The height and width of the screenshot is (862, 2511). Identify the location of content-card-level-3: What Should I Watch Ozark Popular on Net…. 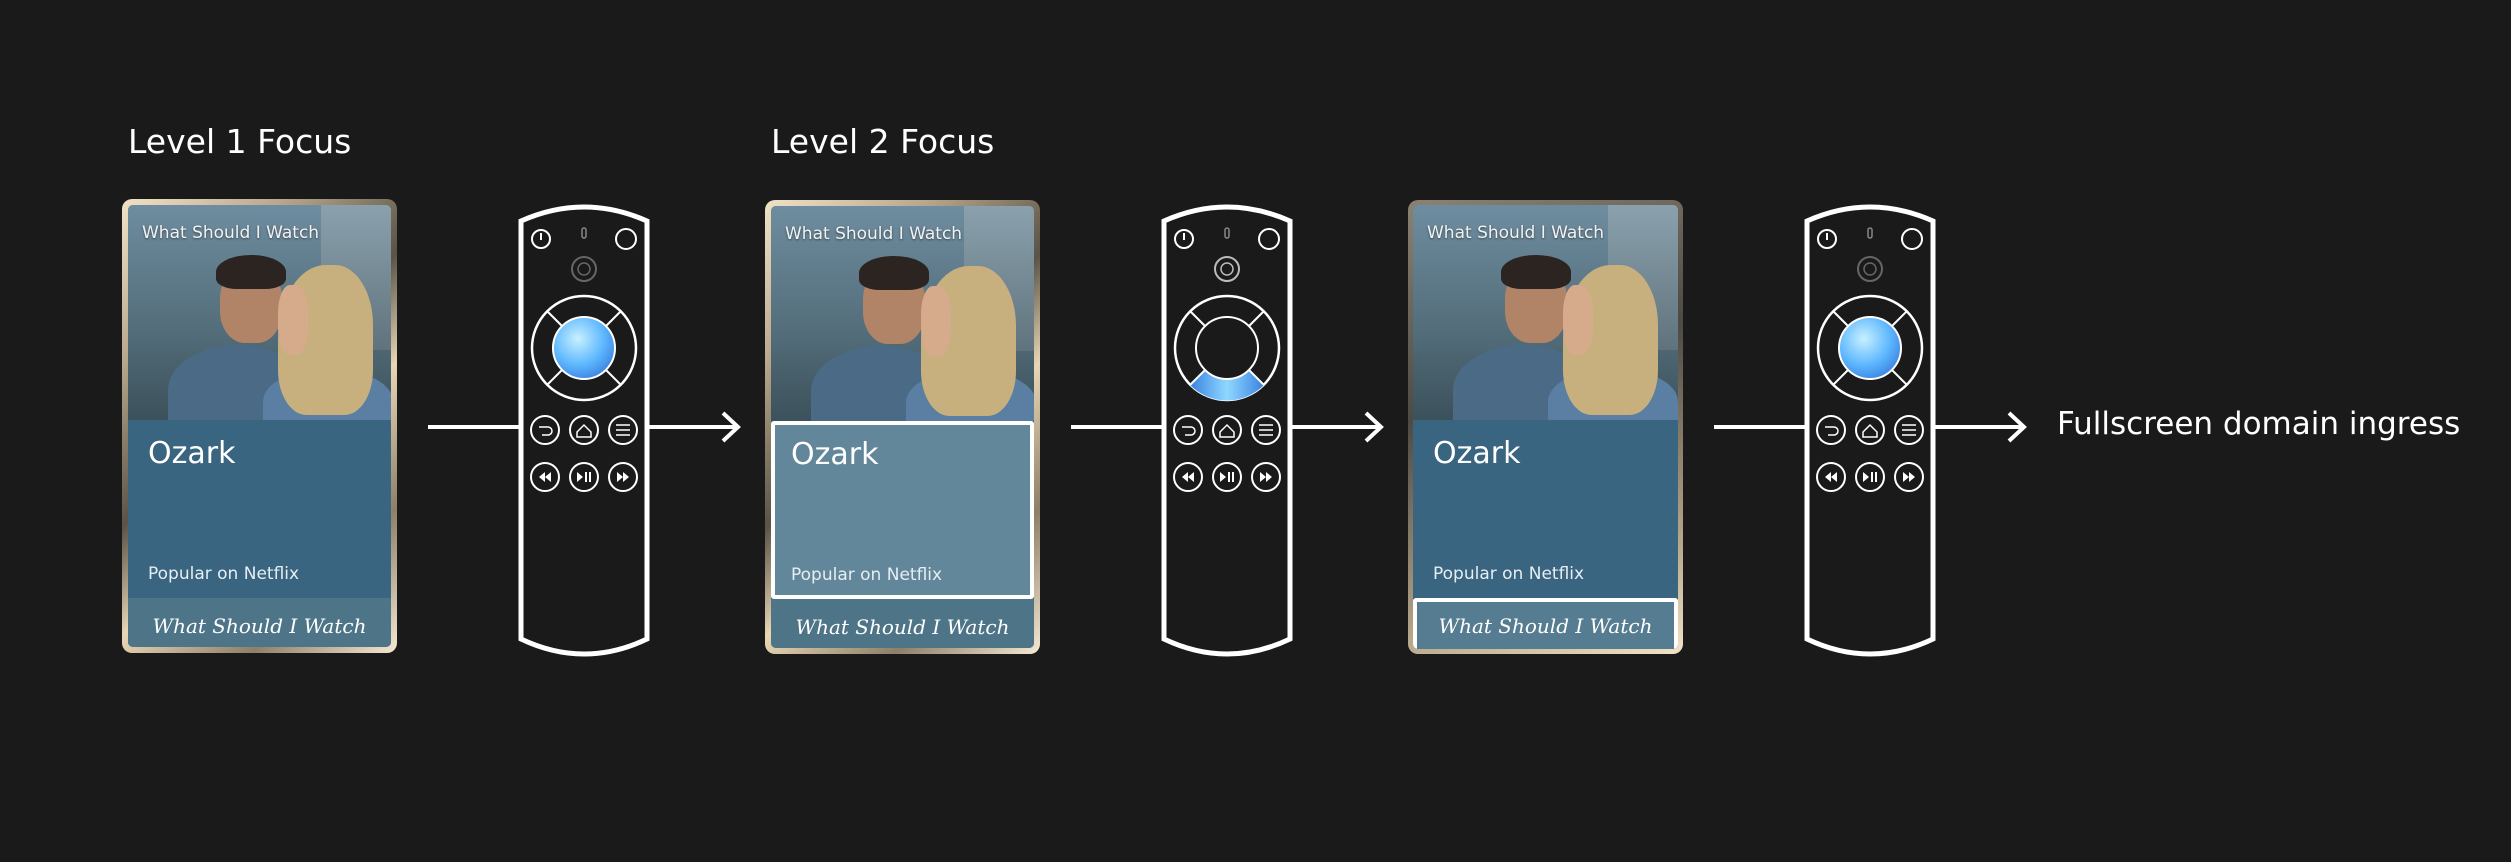
(1545, 427).